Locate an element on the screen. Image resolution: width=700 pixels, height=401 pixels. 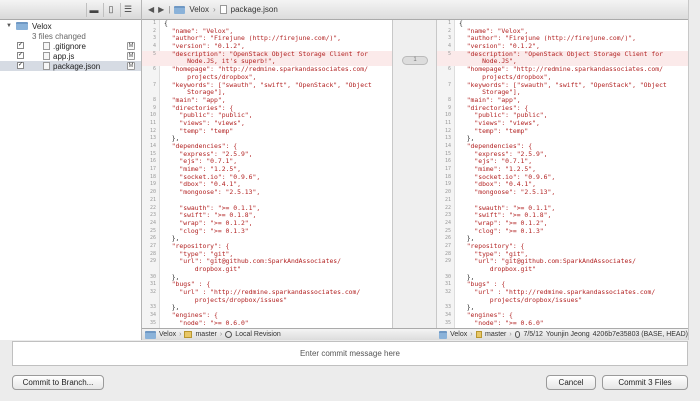
breadcrumb-folder: Velox is located at coordinates (199, 9).